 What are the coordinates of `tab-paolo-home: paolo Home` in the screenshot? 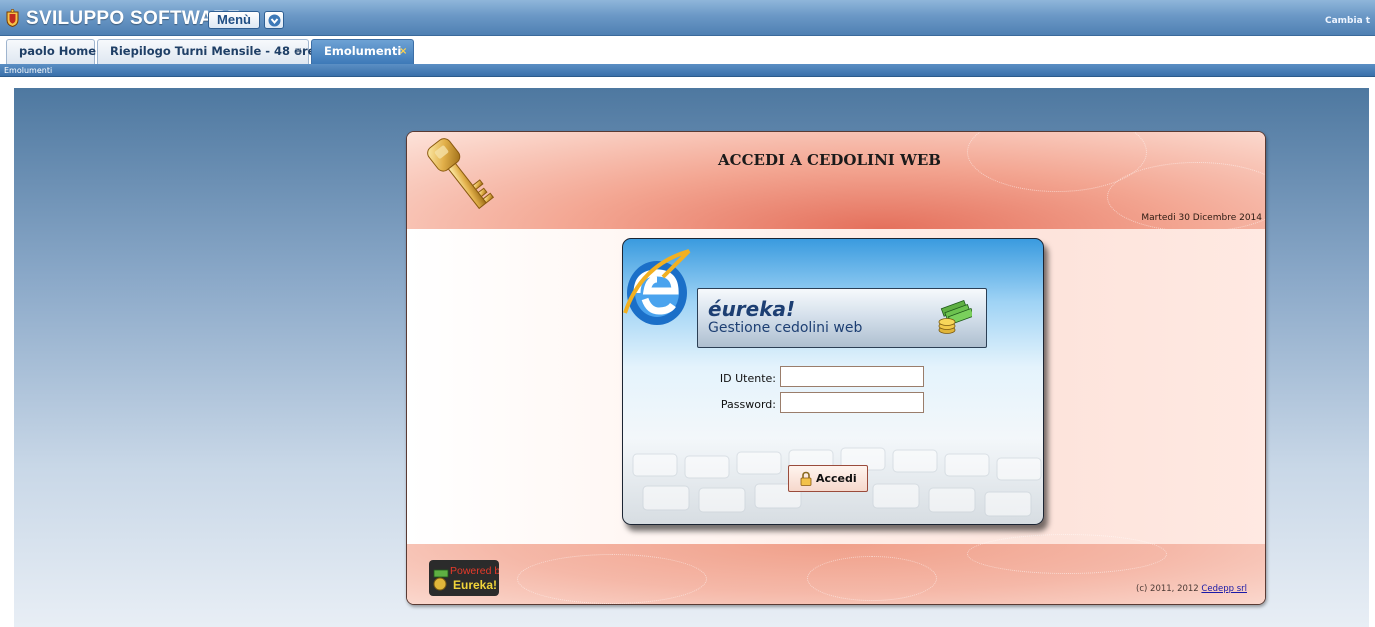 It's located at (51, 51).